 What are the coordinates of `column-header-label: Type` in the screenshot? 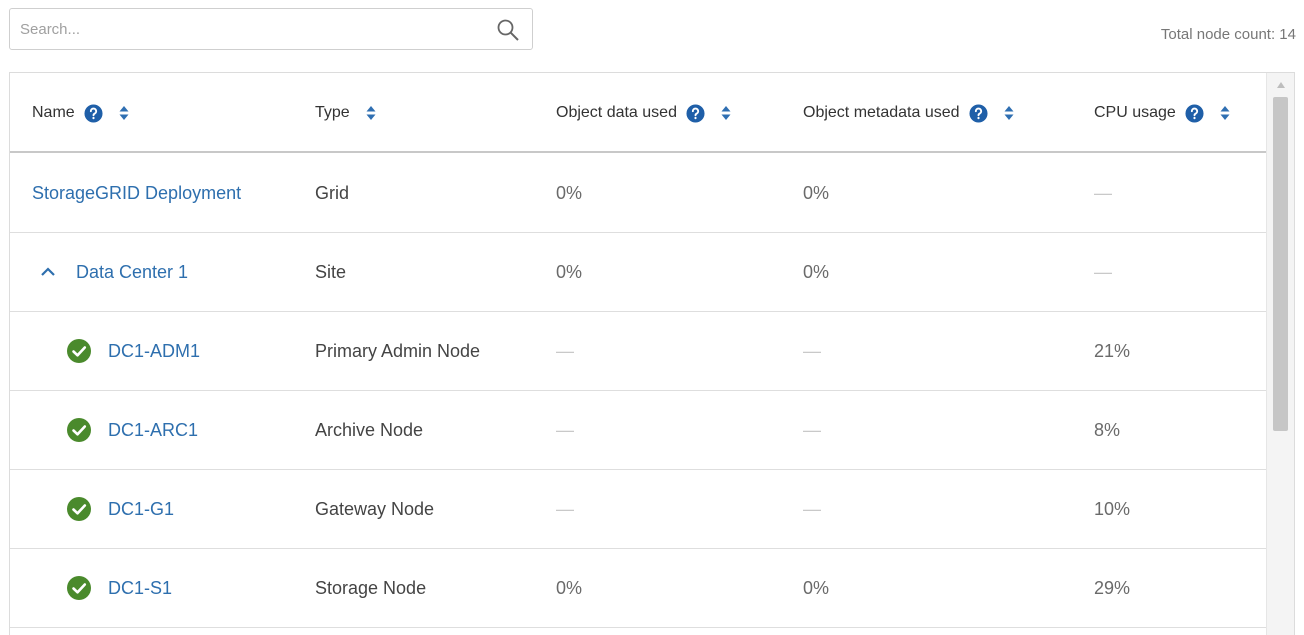 It's located at (332, 112).